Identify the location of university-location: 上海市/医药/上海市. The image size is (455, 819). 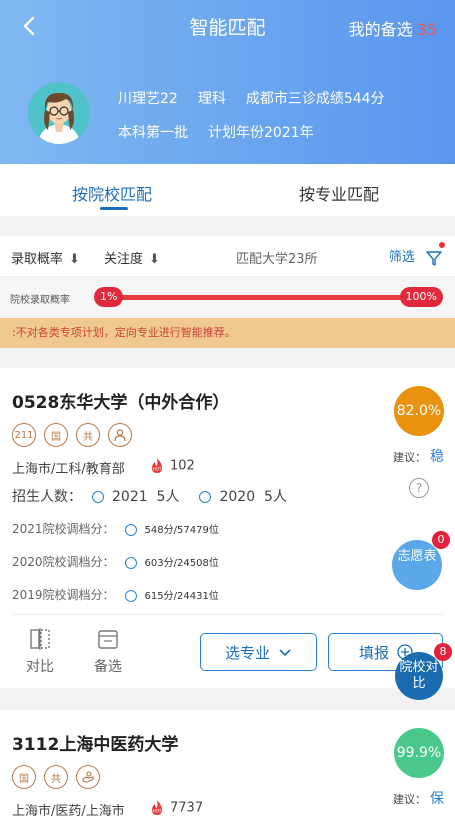
(68, 811).